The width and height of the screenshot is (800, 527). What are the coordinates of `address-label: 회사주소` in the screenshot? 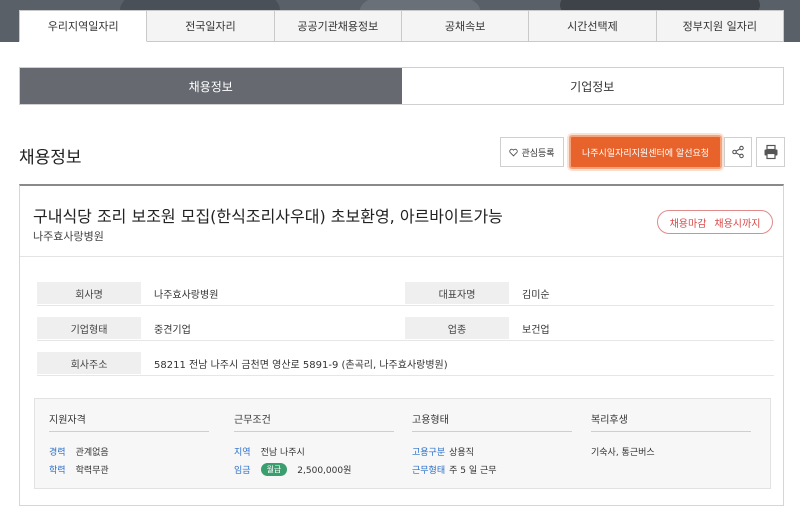 It's located at (89, 363).